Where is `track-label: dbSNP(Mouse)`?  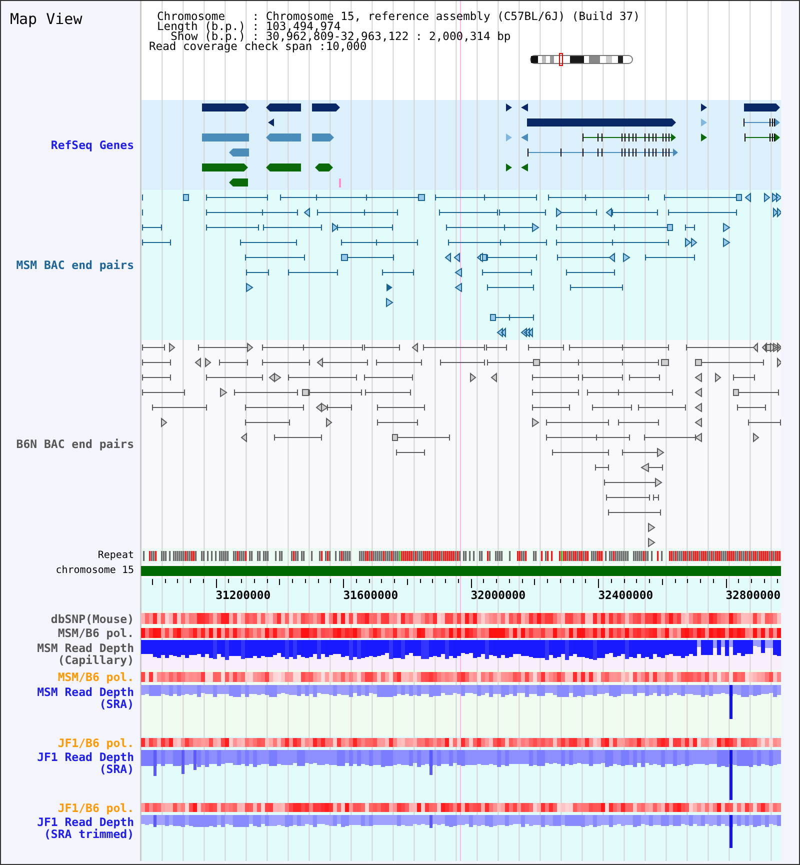 track-label: dbSNP(Mouse) is located at coordinates (92, 618).